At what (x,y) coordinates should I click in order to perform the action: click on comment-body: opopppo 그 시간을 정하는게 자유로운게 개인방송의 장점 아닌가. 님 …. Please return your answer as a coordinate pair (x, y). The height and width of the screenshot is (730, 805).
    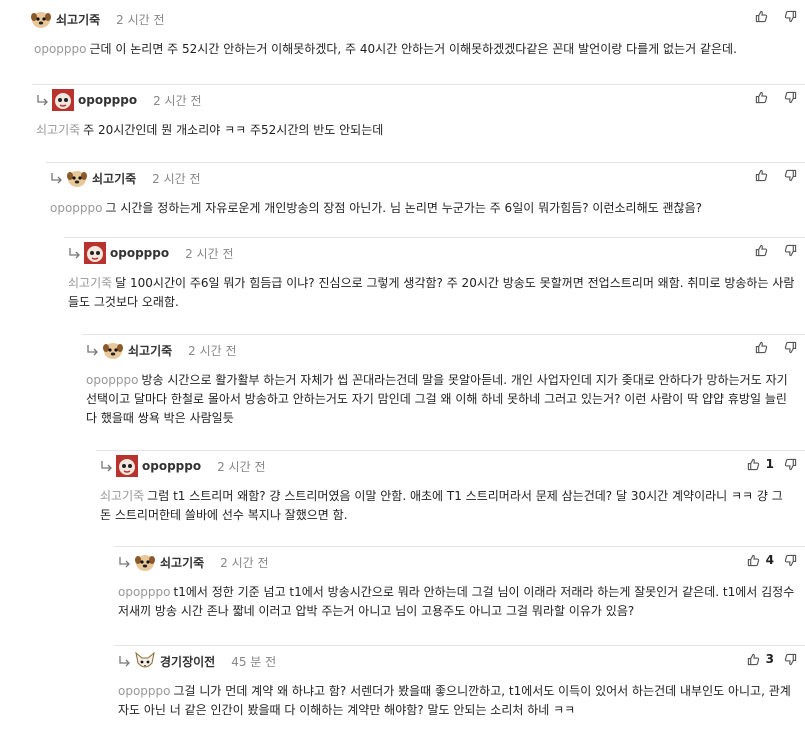
    Looking at the image, I should click on (427, 204).